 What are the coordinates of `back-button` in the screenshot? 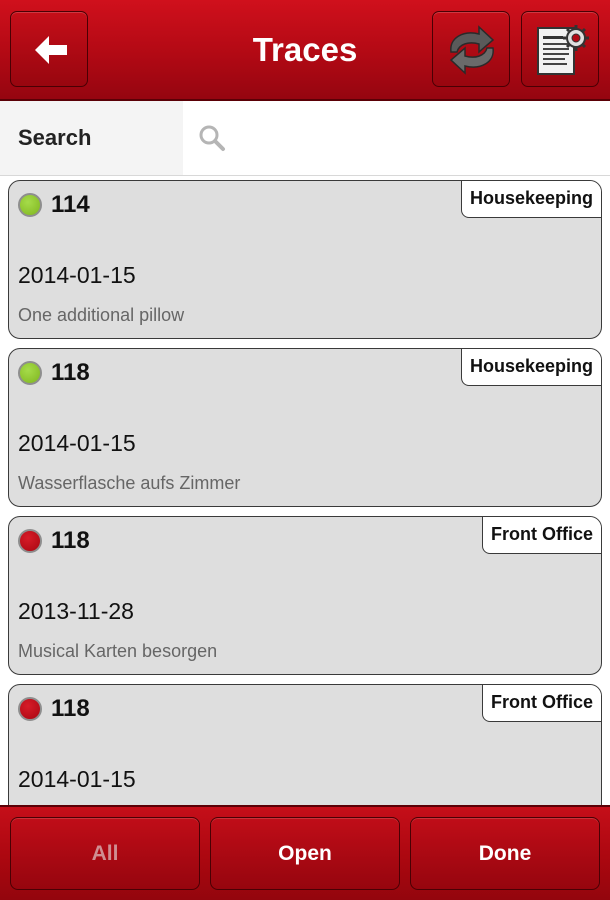 It's located at (49, 49).